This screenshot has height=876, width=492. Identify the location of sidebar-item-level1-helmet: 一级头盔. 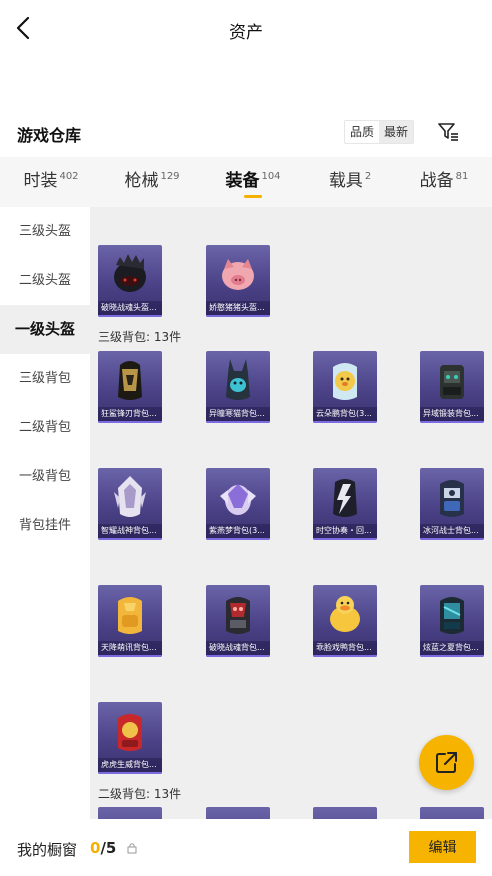
(45, 329).